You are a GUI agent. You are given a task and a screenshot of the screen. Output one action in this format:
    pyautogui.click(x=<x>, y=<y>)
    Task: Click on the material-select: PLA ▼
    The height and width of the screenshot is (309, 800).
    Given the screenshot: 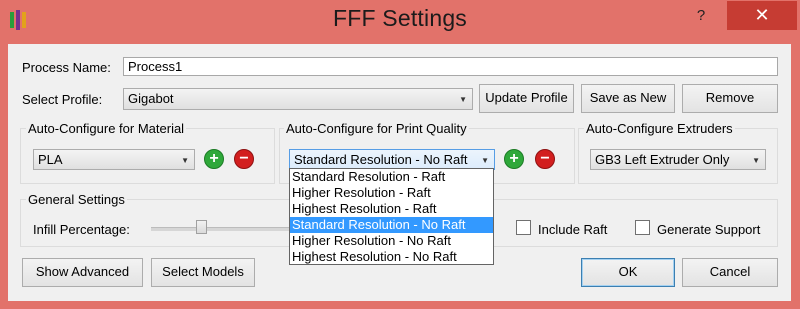 What is the action you would take?
    pyautogui.click(x=114, y=159)
    